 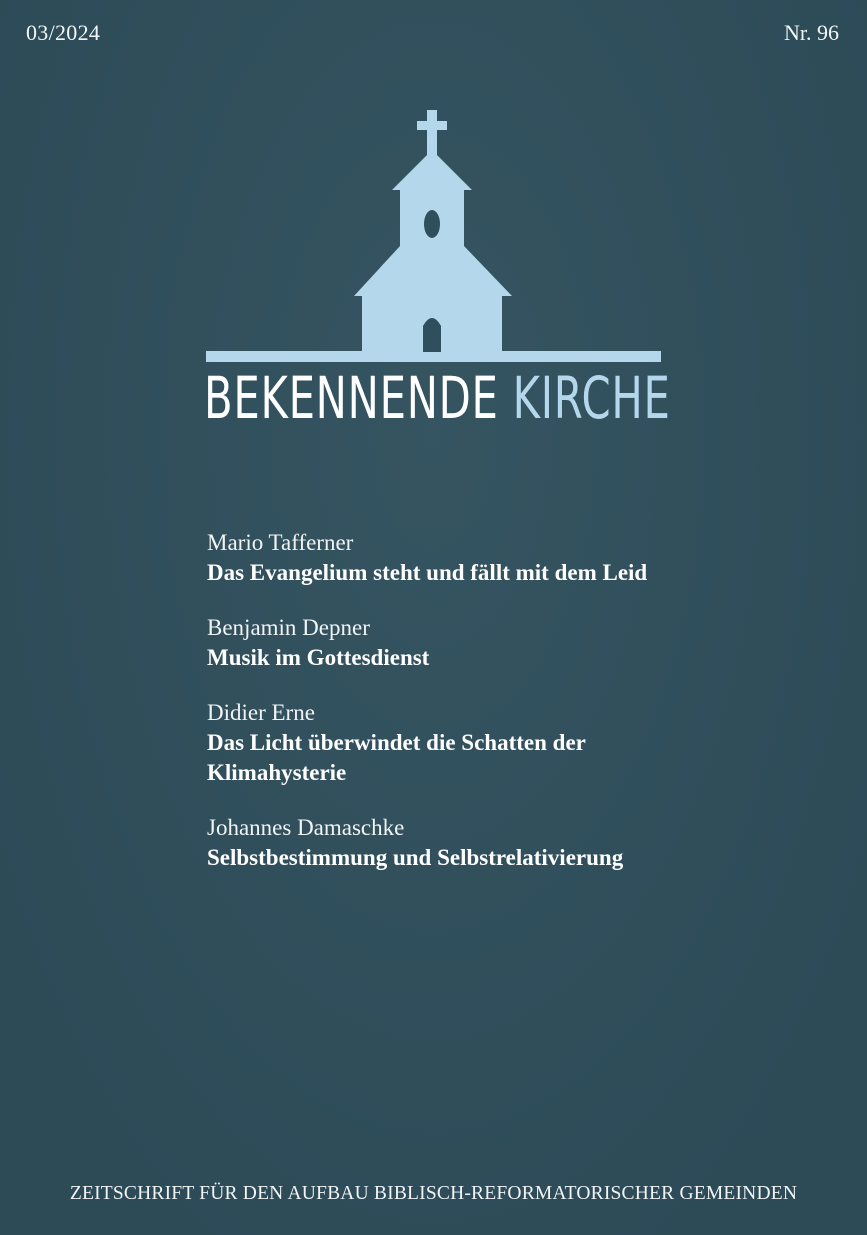 I want to click on masthead-word-bekennende: BEKENNENDE, so click(x=351, y=398).